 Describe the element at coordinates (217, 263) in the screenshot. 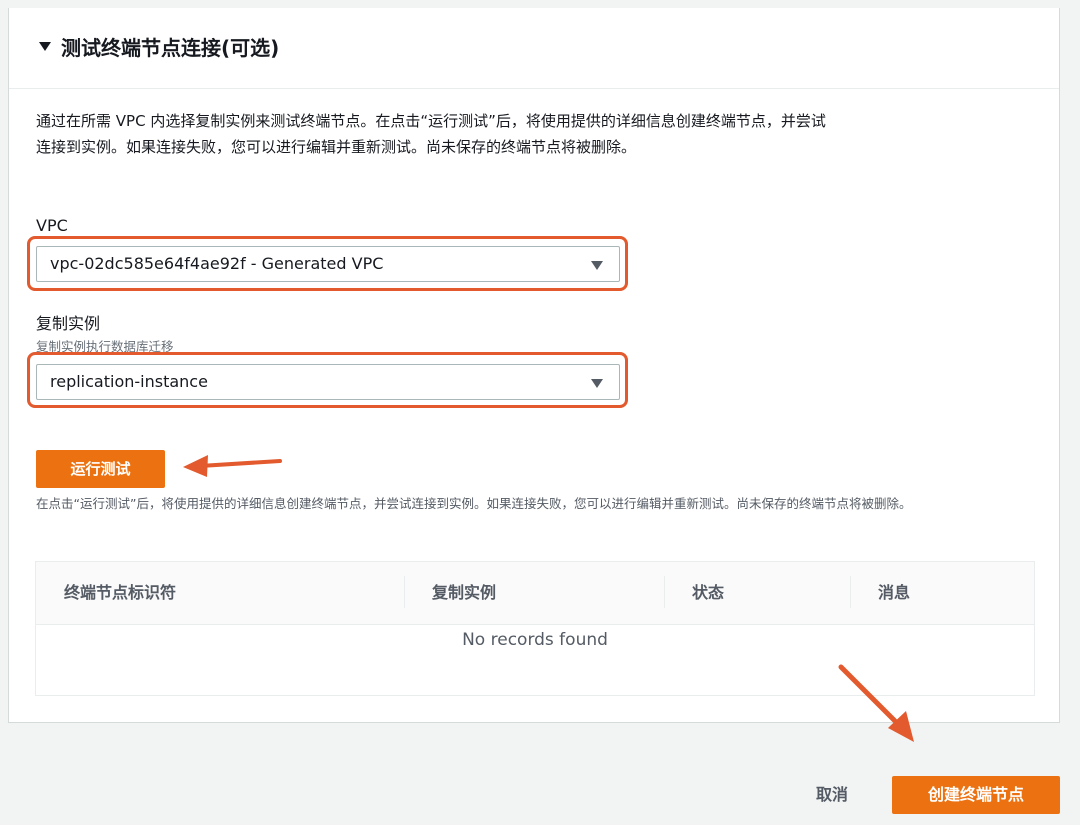

I see `vpc-select-value: vpc-02dc585e64f4ae92f - Generated VPC` at that location.